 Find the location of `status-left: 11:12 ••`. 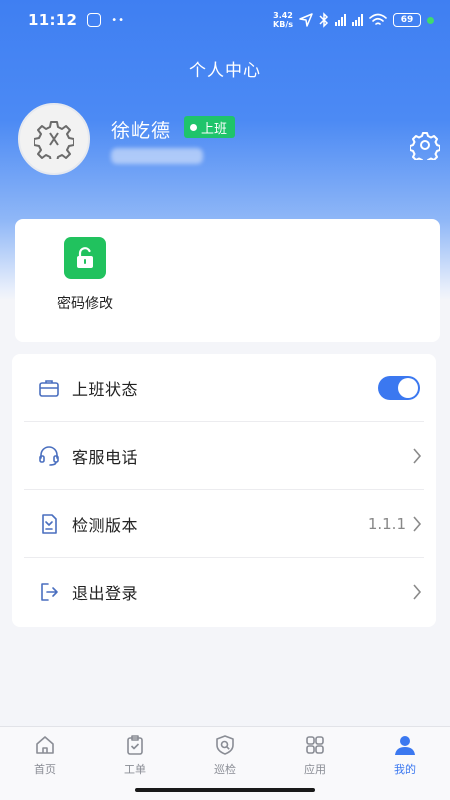

status-left: 11:12 •• is located at coordinates (76, 20).